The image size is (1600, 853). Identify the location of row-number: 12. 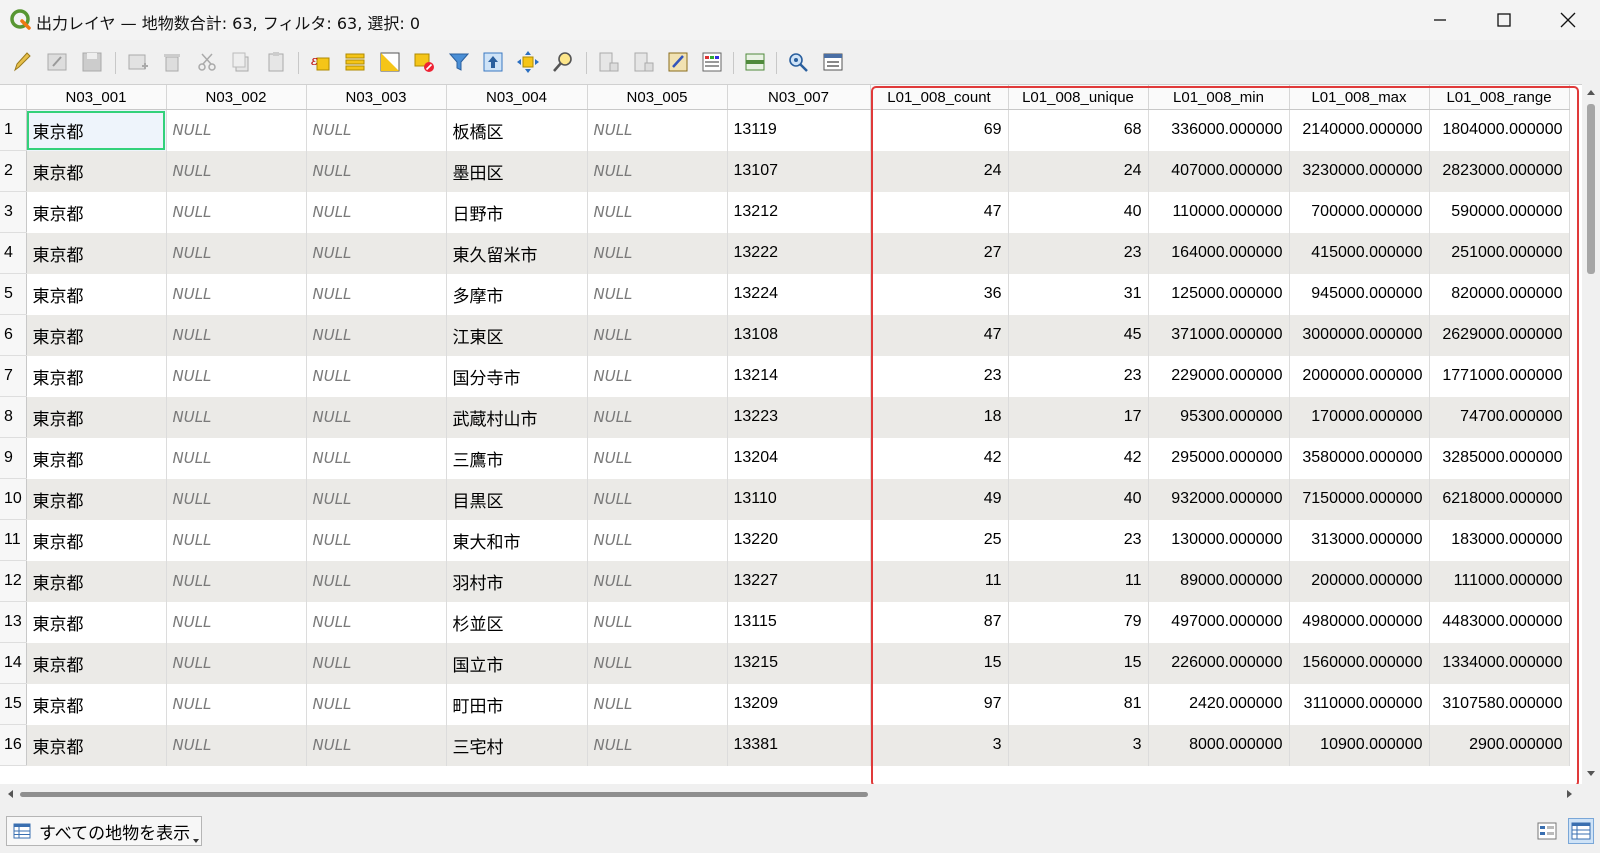
(13, 581).